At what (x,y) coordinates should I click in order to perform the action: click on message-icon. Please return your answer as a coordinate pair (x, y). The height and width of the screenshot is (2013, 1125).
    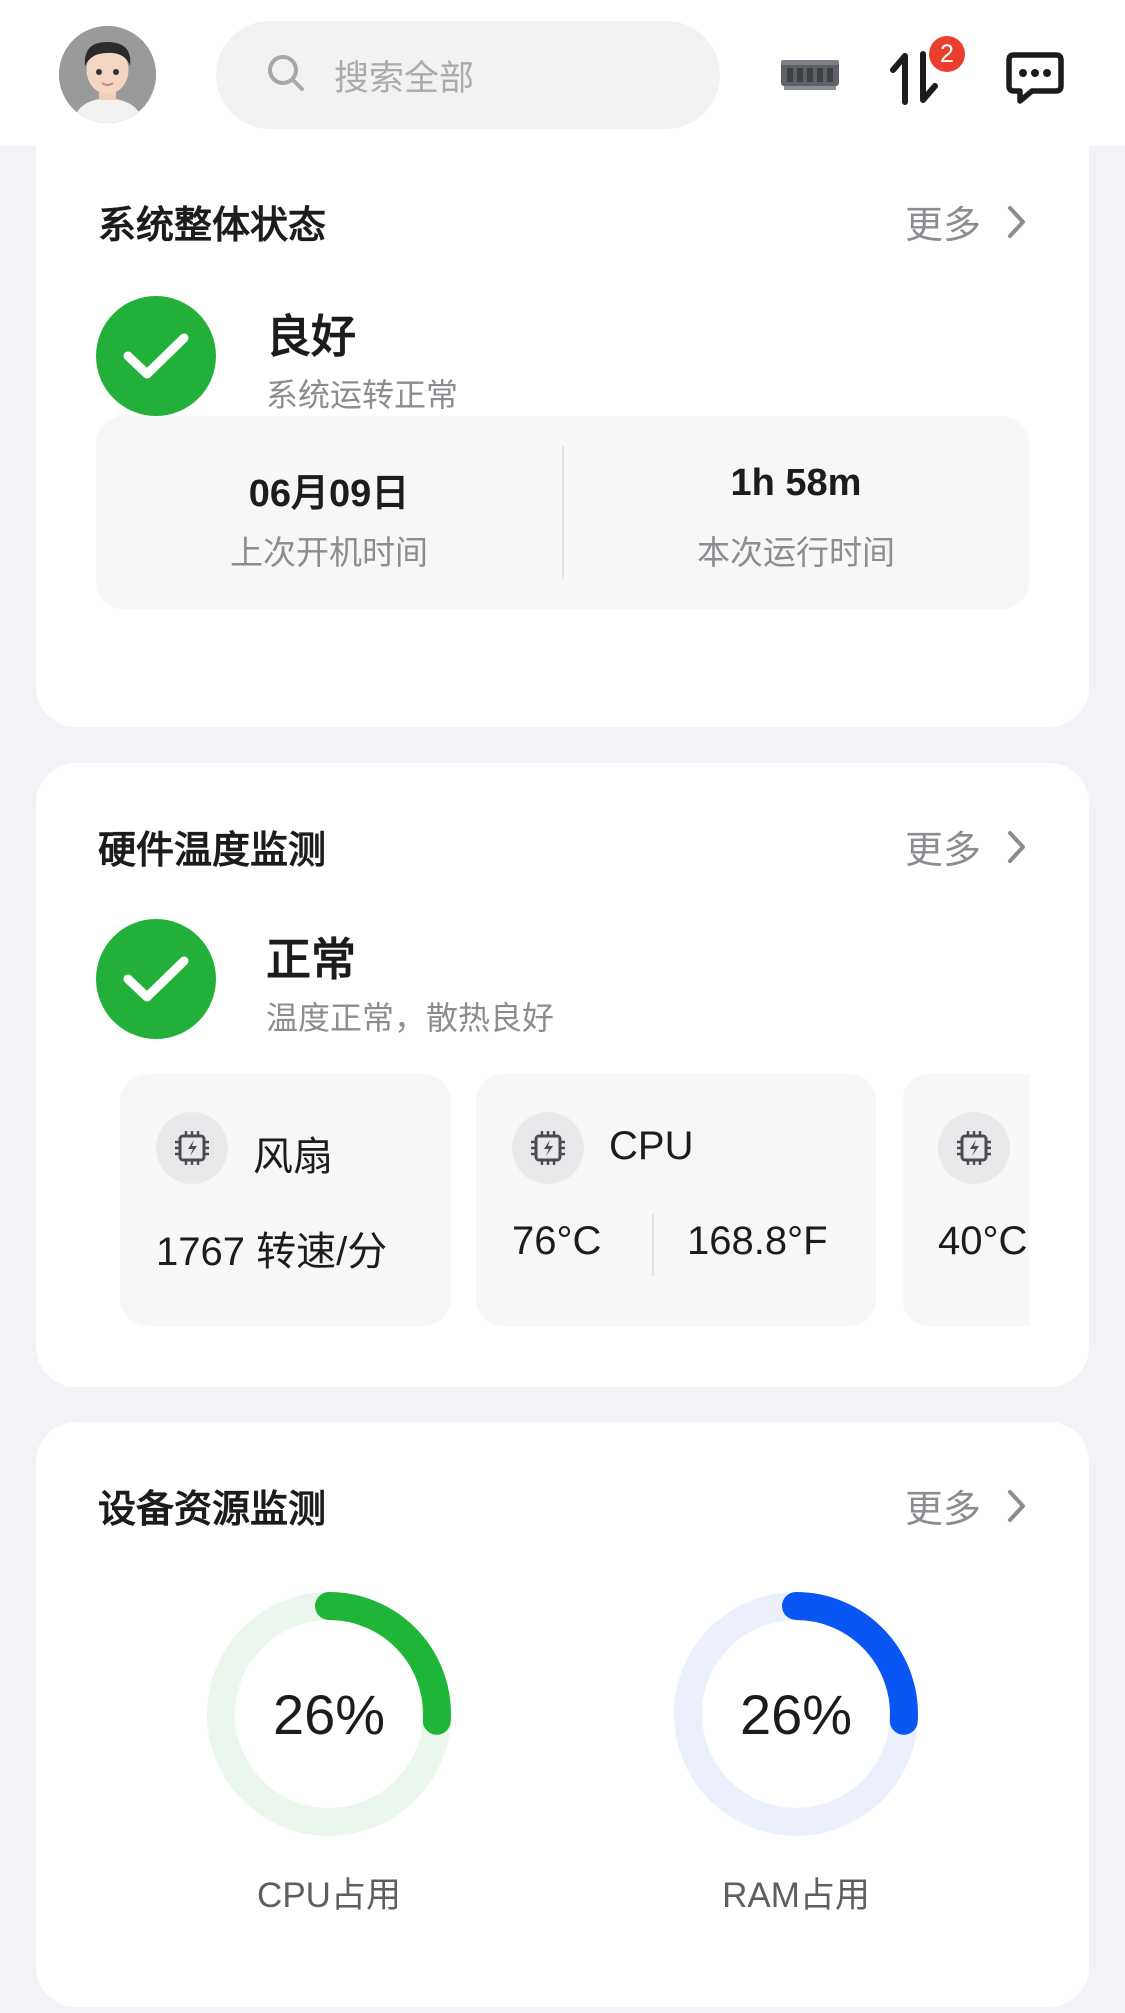
    Looking at the image, I should click on (1035, 80).